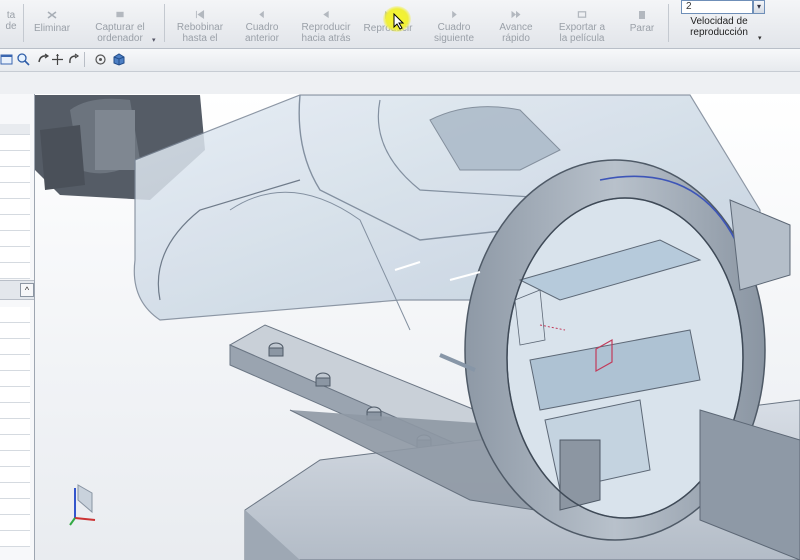  Describe the element at coordinates (760, 245) in the screenshot. I see `side-bracket` at that location.